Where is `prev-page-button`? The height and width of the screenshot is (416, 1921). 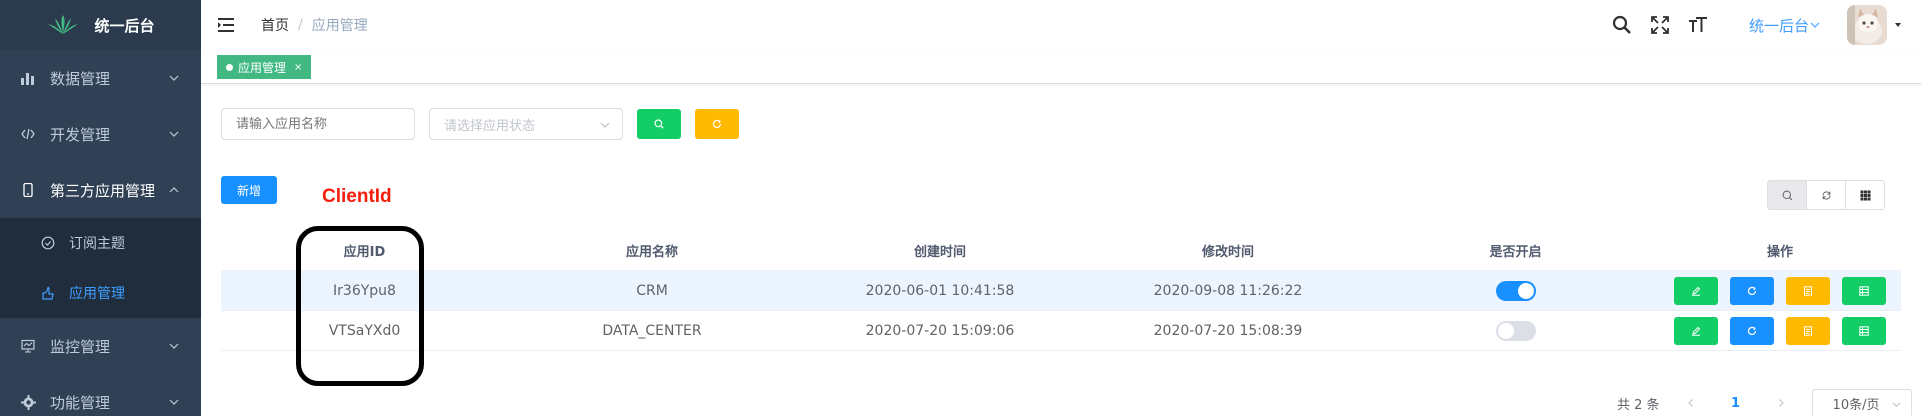 prev-page-button is located at coordinates (1691, 402).